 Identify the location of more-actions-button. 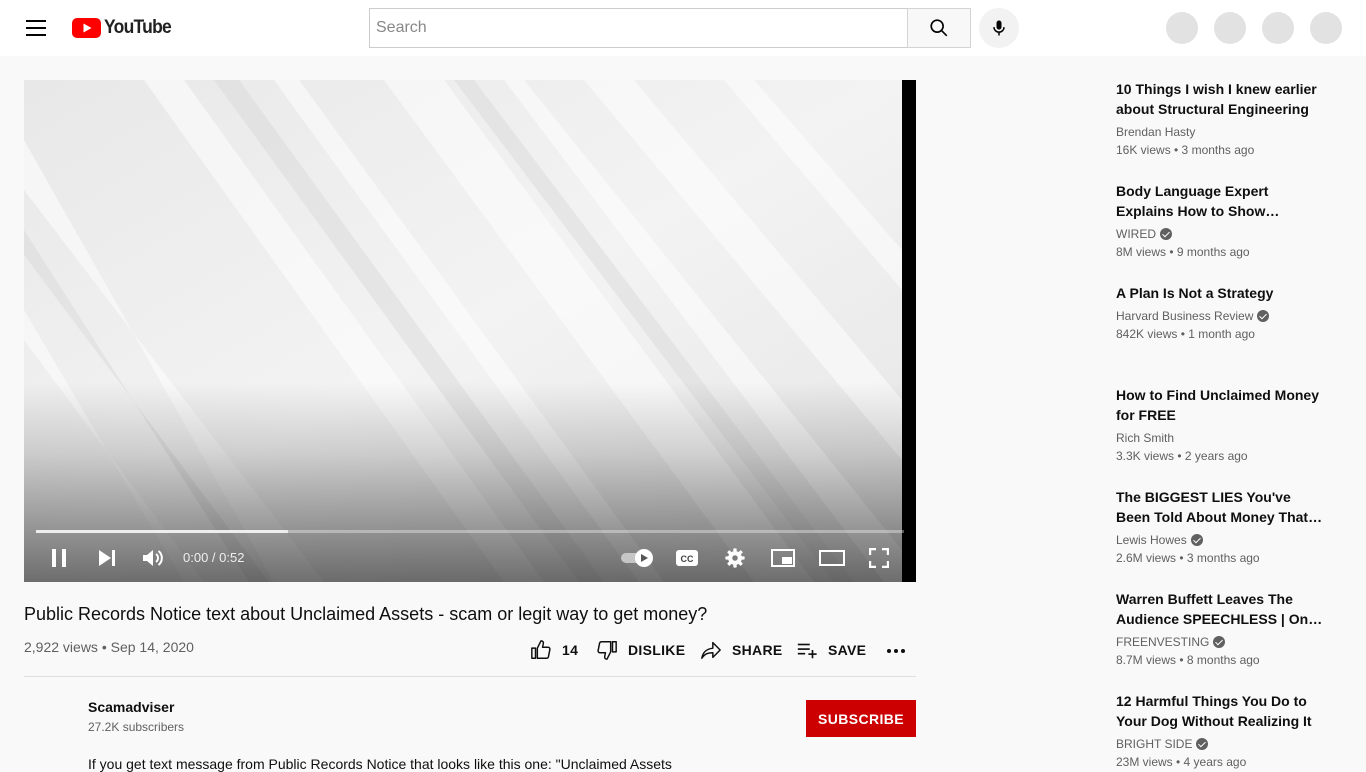
(896, 650).